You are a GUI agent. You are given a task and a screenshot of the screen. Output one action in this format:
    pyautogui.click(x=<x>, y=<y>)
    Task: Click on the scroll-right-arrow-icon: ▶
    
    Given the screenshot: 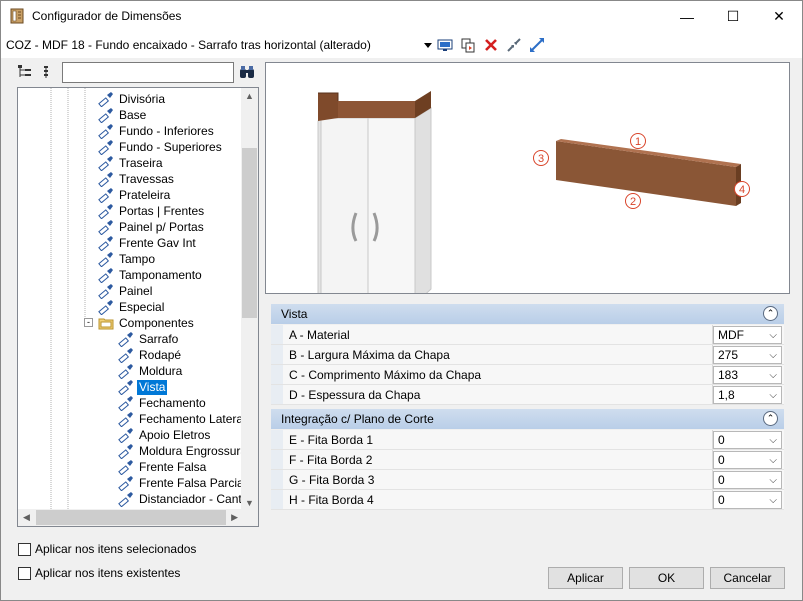 What is the action you would take?
    pyautogui.click(x=234, y=517)
    